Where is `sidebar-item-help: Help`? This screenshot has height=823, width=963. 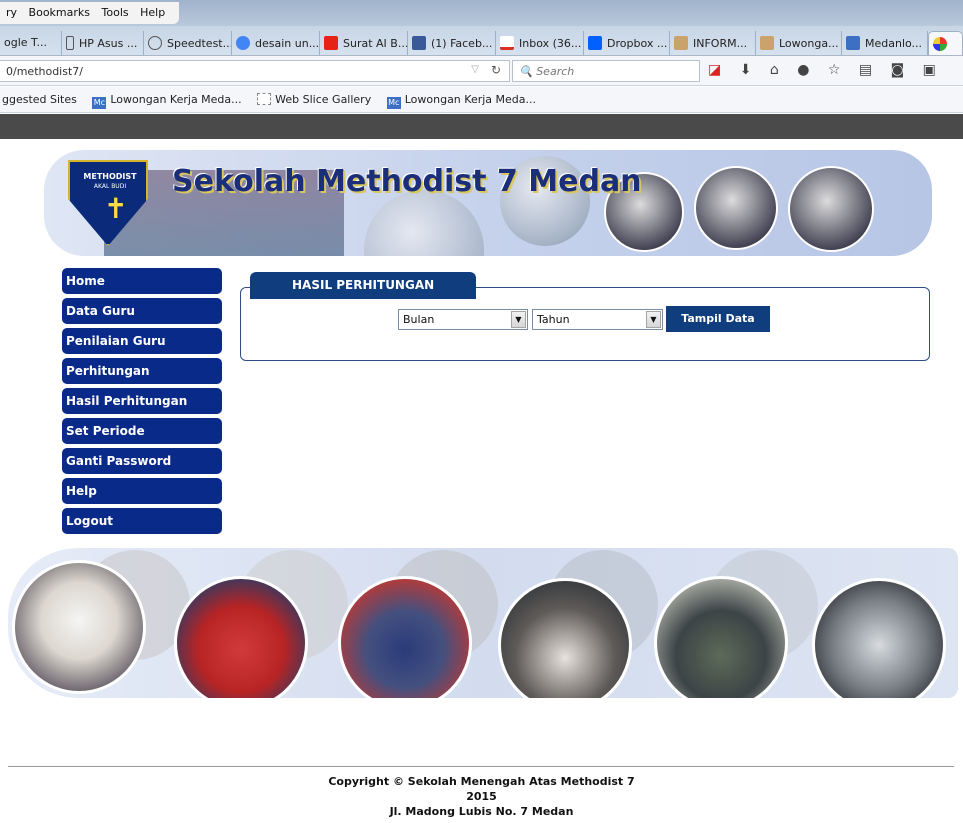 sidebar-item-help: Help is located at coordinates (142, 491).